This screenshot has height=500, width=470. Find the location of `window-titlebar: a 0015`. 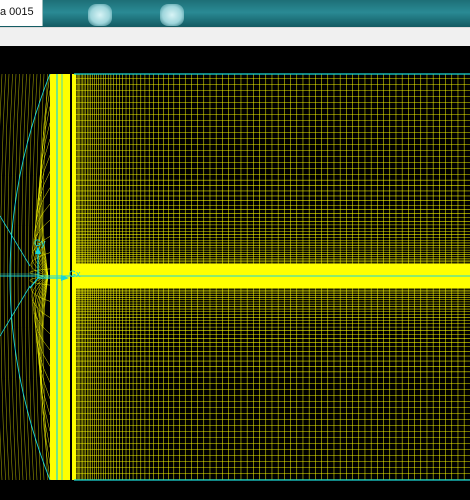

window-titlebar: a 0015 is located at coordinates (235, 13).